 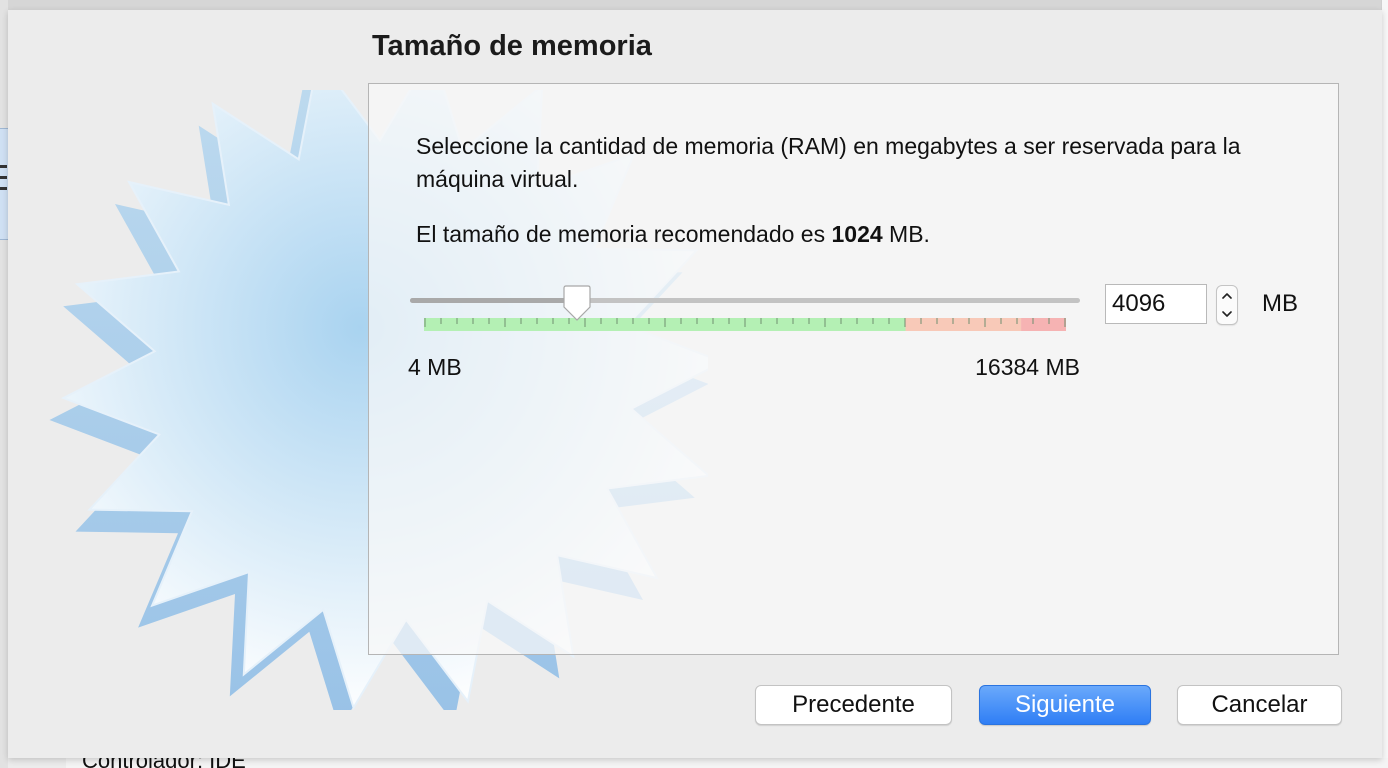 I want to click on page-title: Tamaño de memoria, so click(x=512, y=46).